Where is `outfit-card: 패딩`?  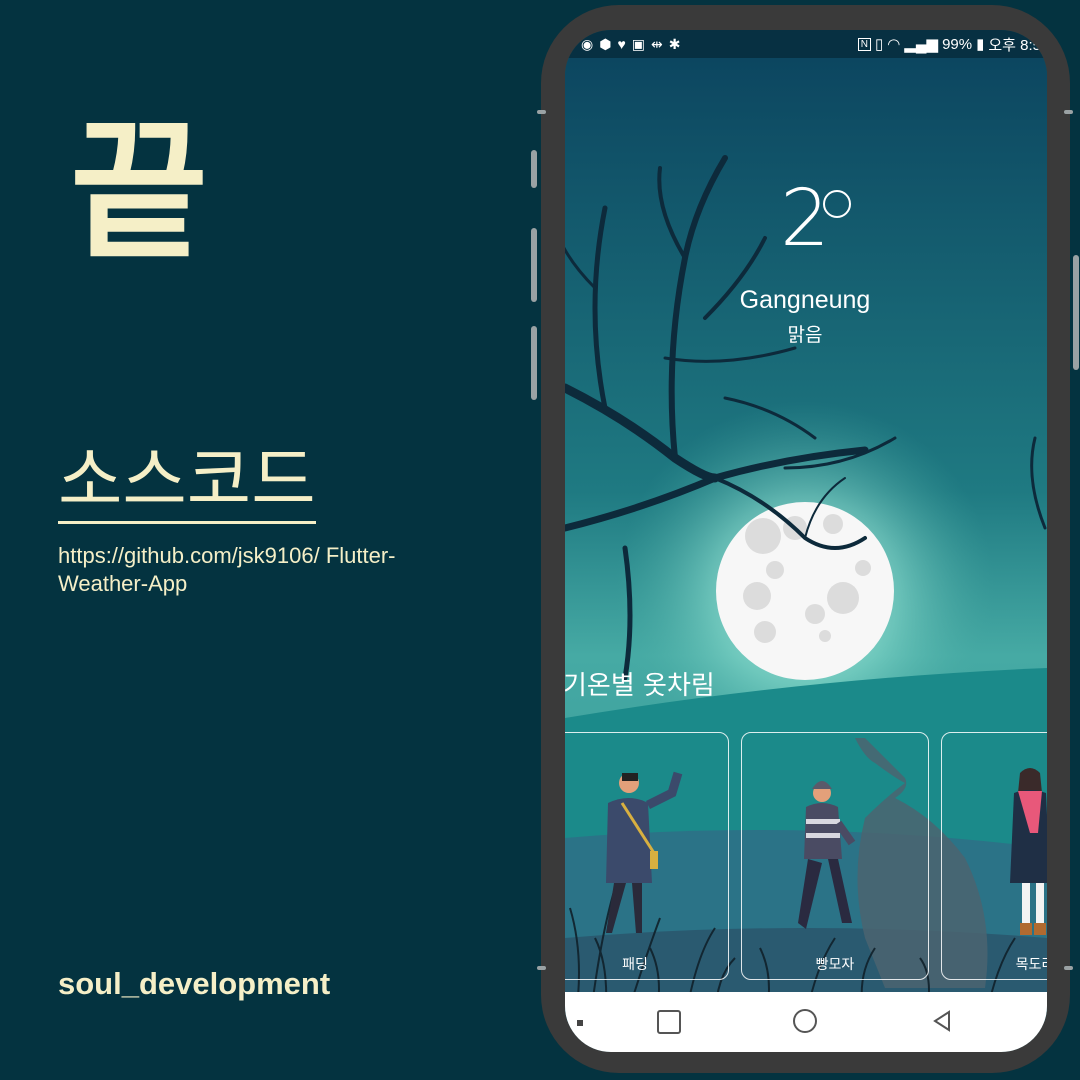 outfit-card: 패딩 is located at coordinates (647, 856).